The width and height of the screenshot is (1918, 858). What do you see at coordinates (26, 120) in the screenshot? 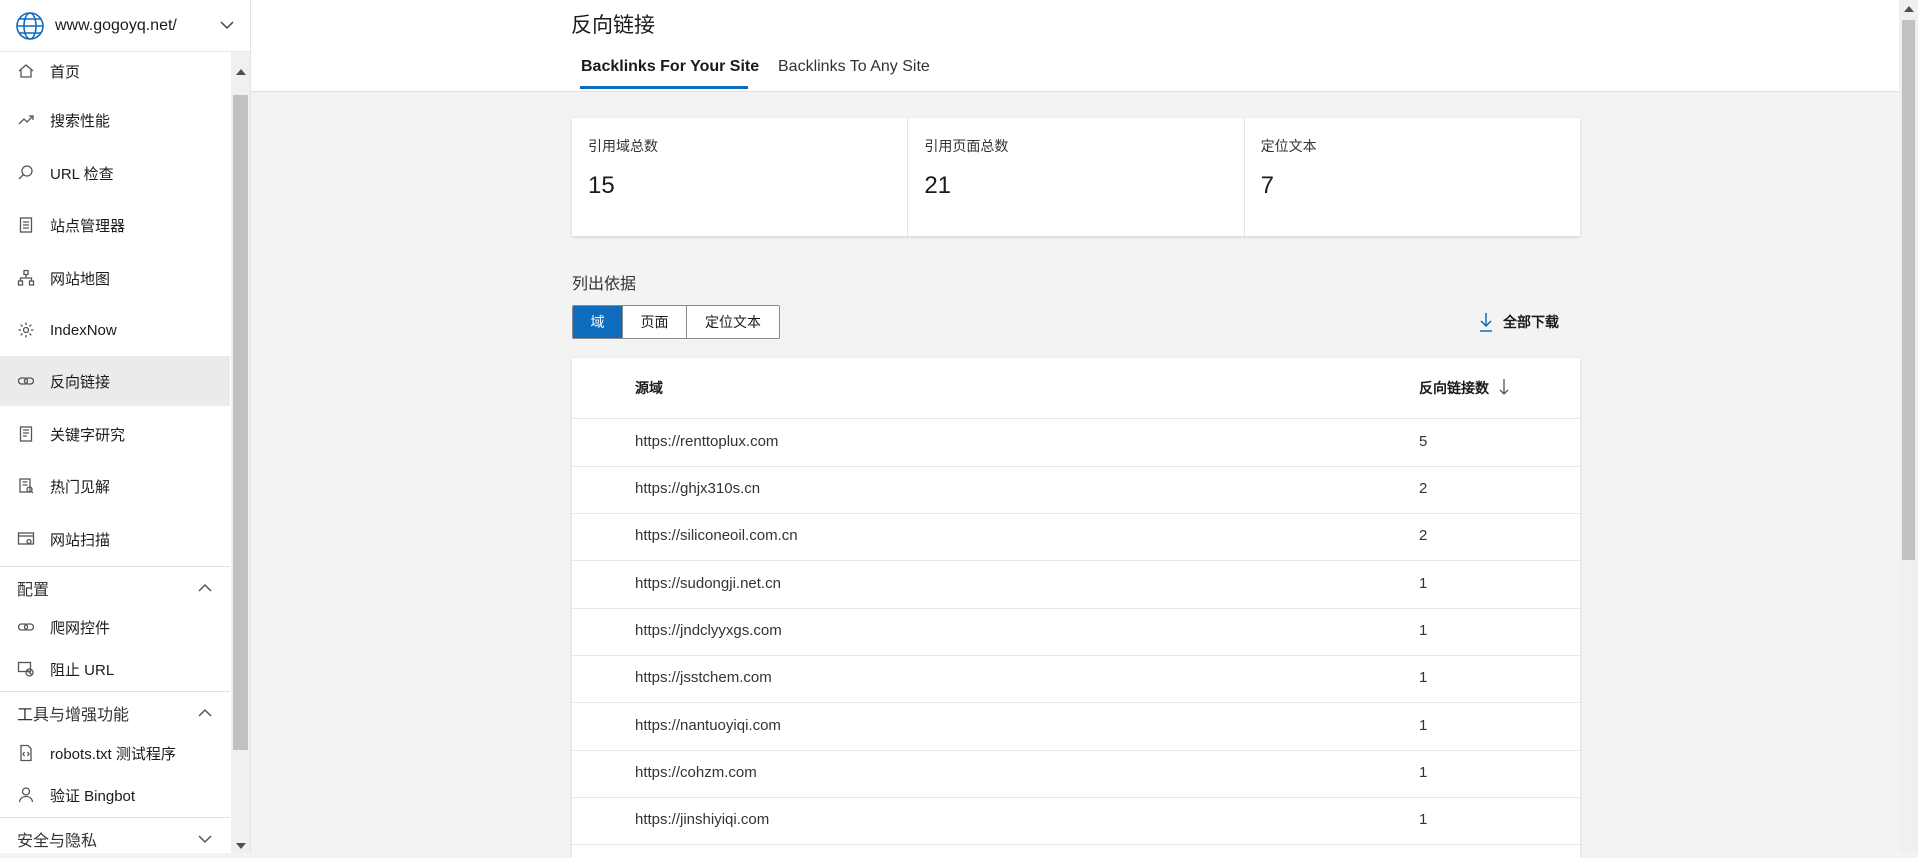
I see `trend-icon` at bounding box center [26, 120].